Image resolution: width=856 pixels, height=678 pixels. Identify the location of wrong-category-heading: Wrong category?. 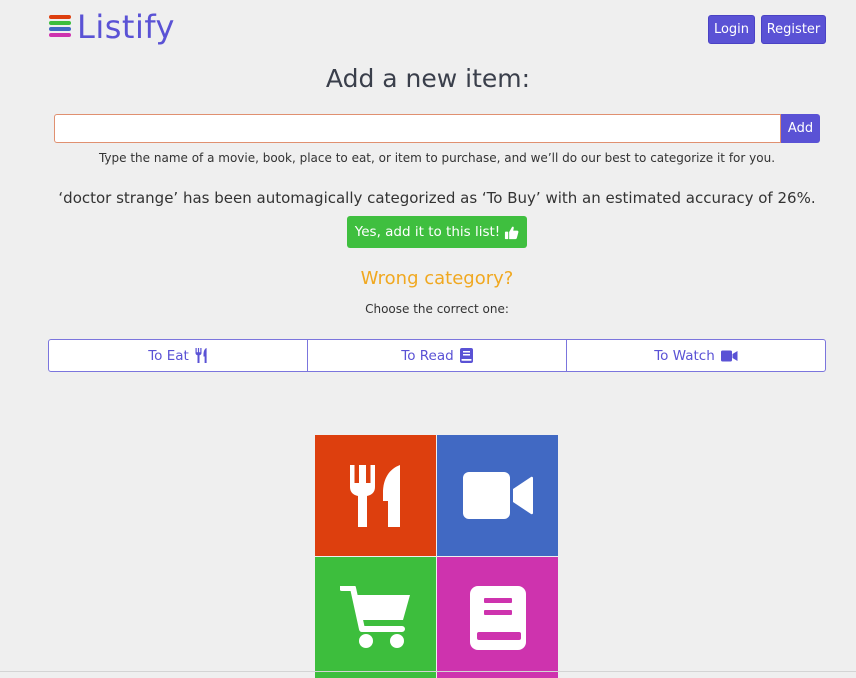
(437, 278).